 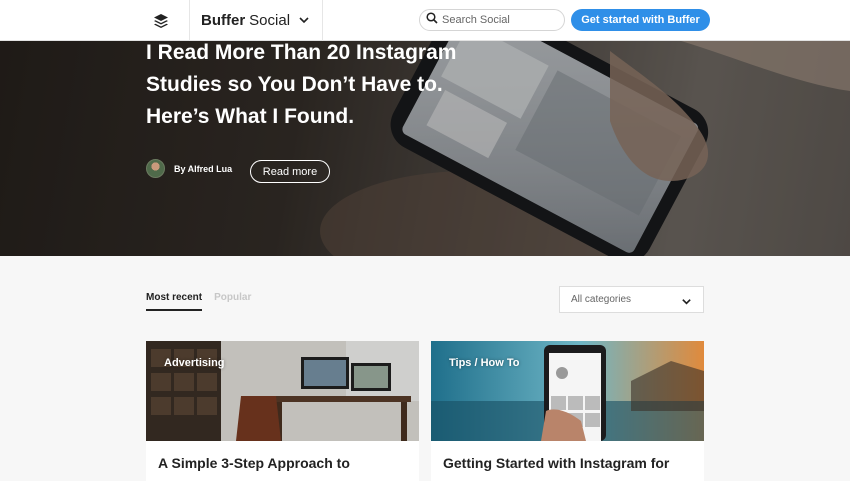 I want to click on hero-title-line: Studies so You Don’t Have to., so click(x=294, y=84).